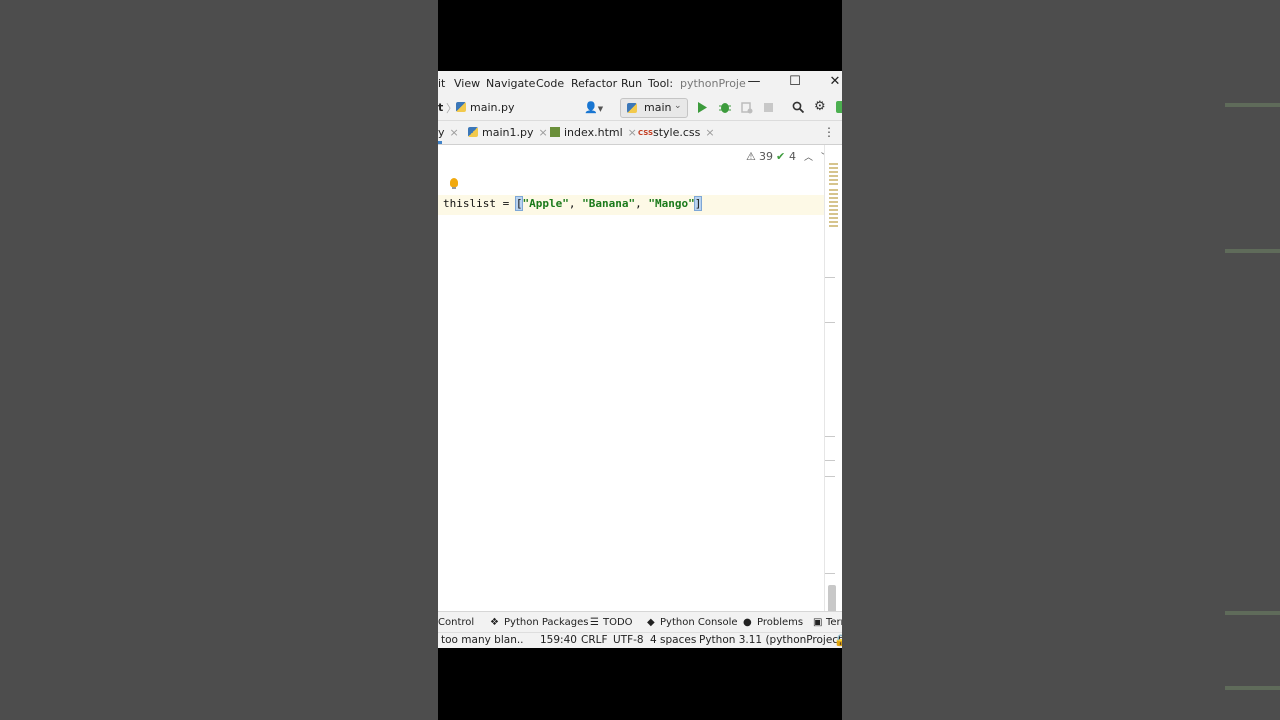 The width and height of the screenshot is (1280, 720). I want to click on close-window-button: ✕, so click(833, 83).